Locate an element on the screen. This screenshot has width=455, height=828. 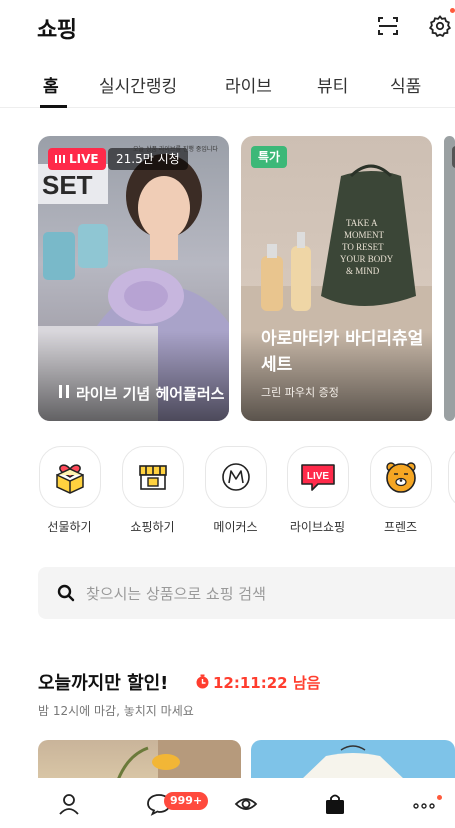
svg-text: TAKE A is located at coordinates (362, 223).